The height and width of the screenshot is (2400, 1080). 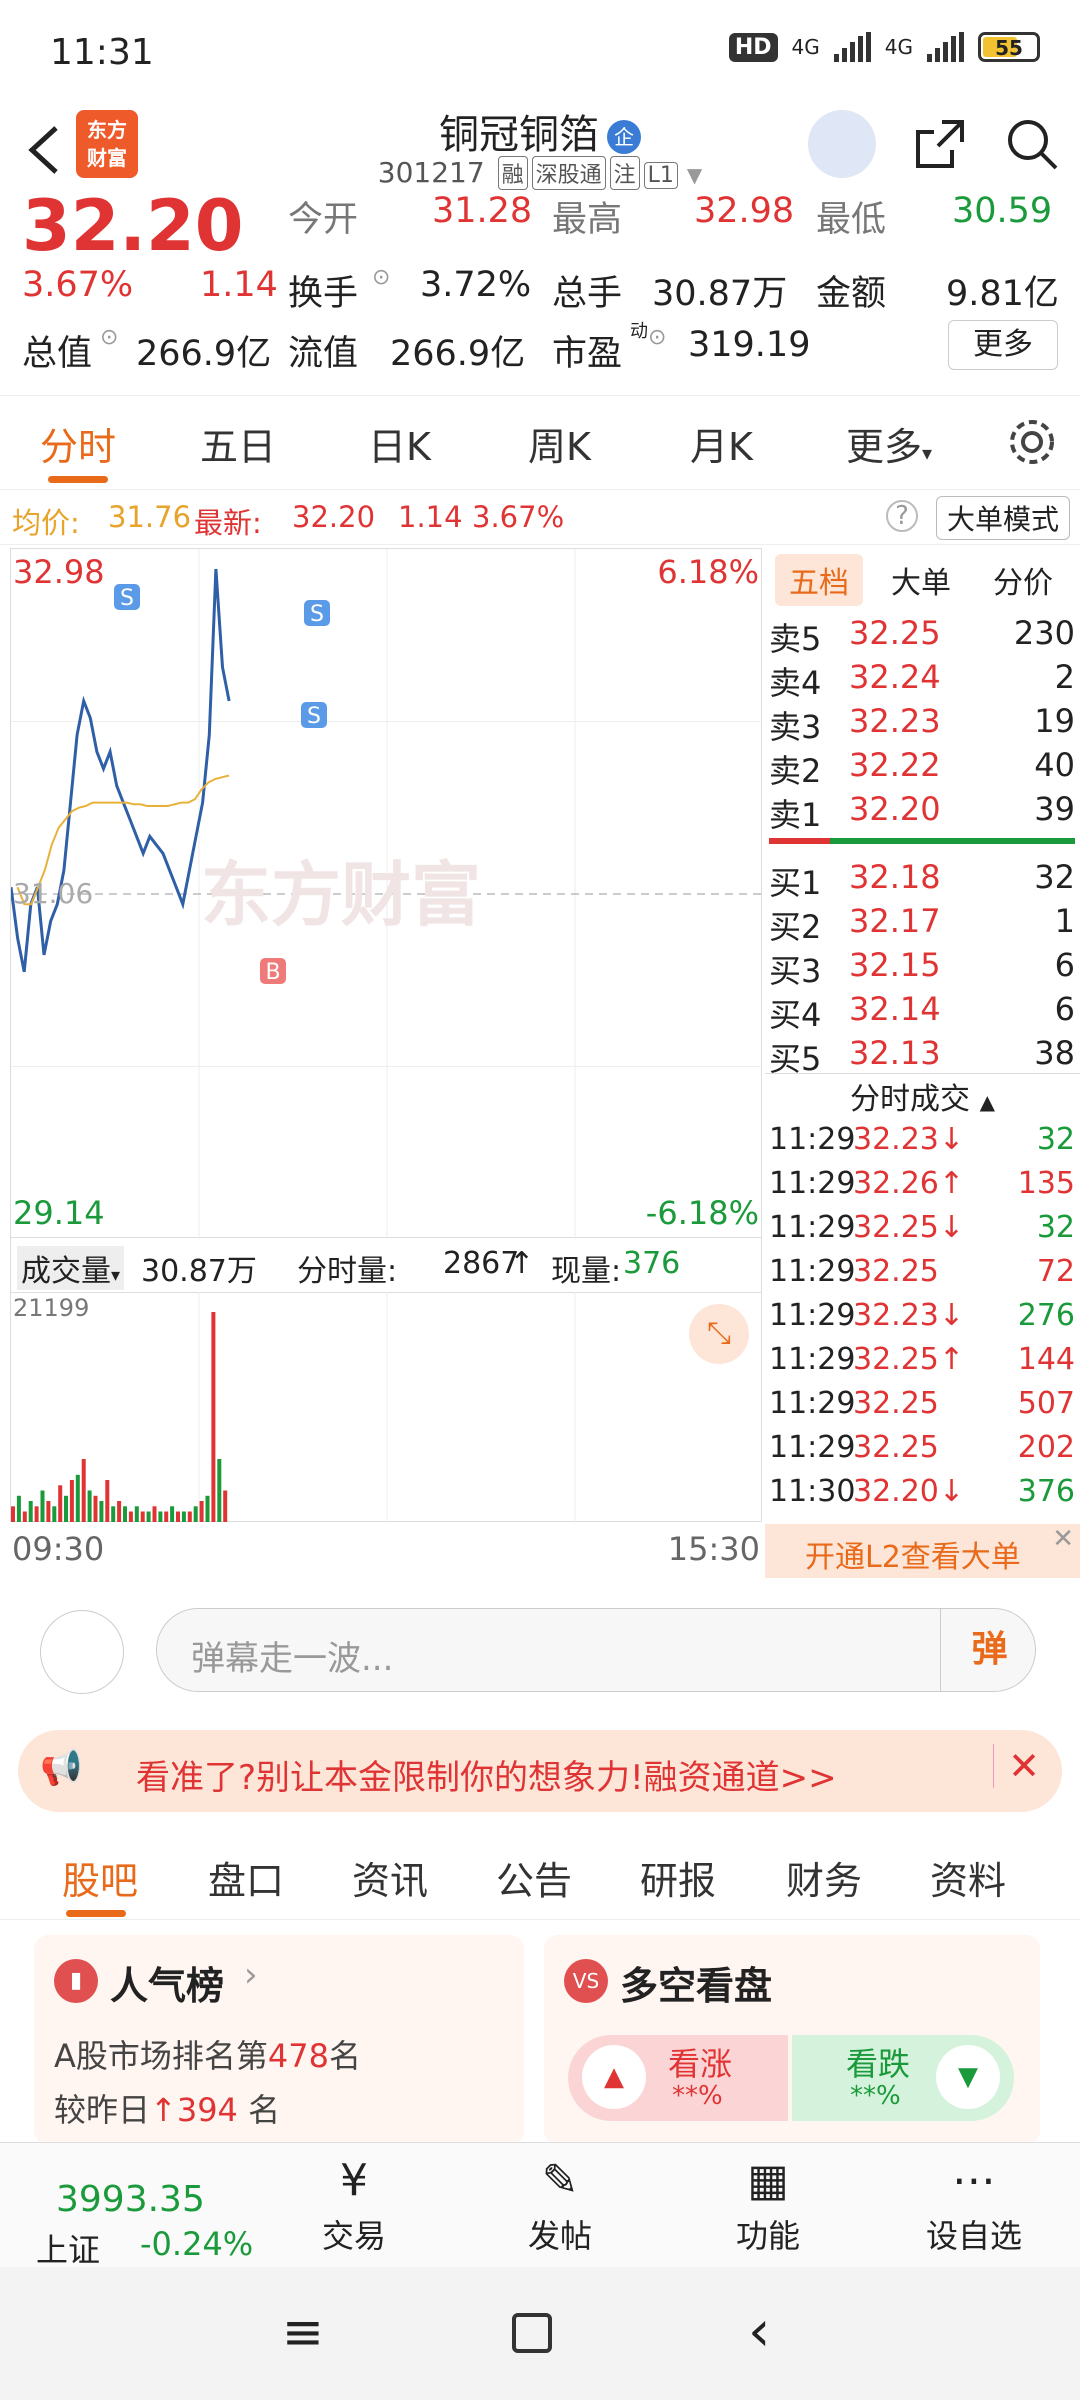 I want to click on assistant-avatar, so click(x=842, y=144).